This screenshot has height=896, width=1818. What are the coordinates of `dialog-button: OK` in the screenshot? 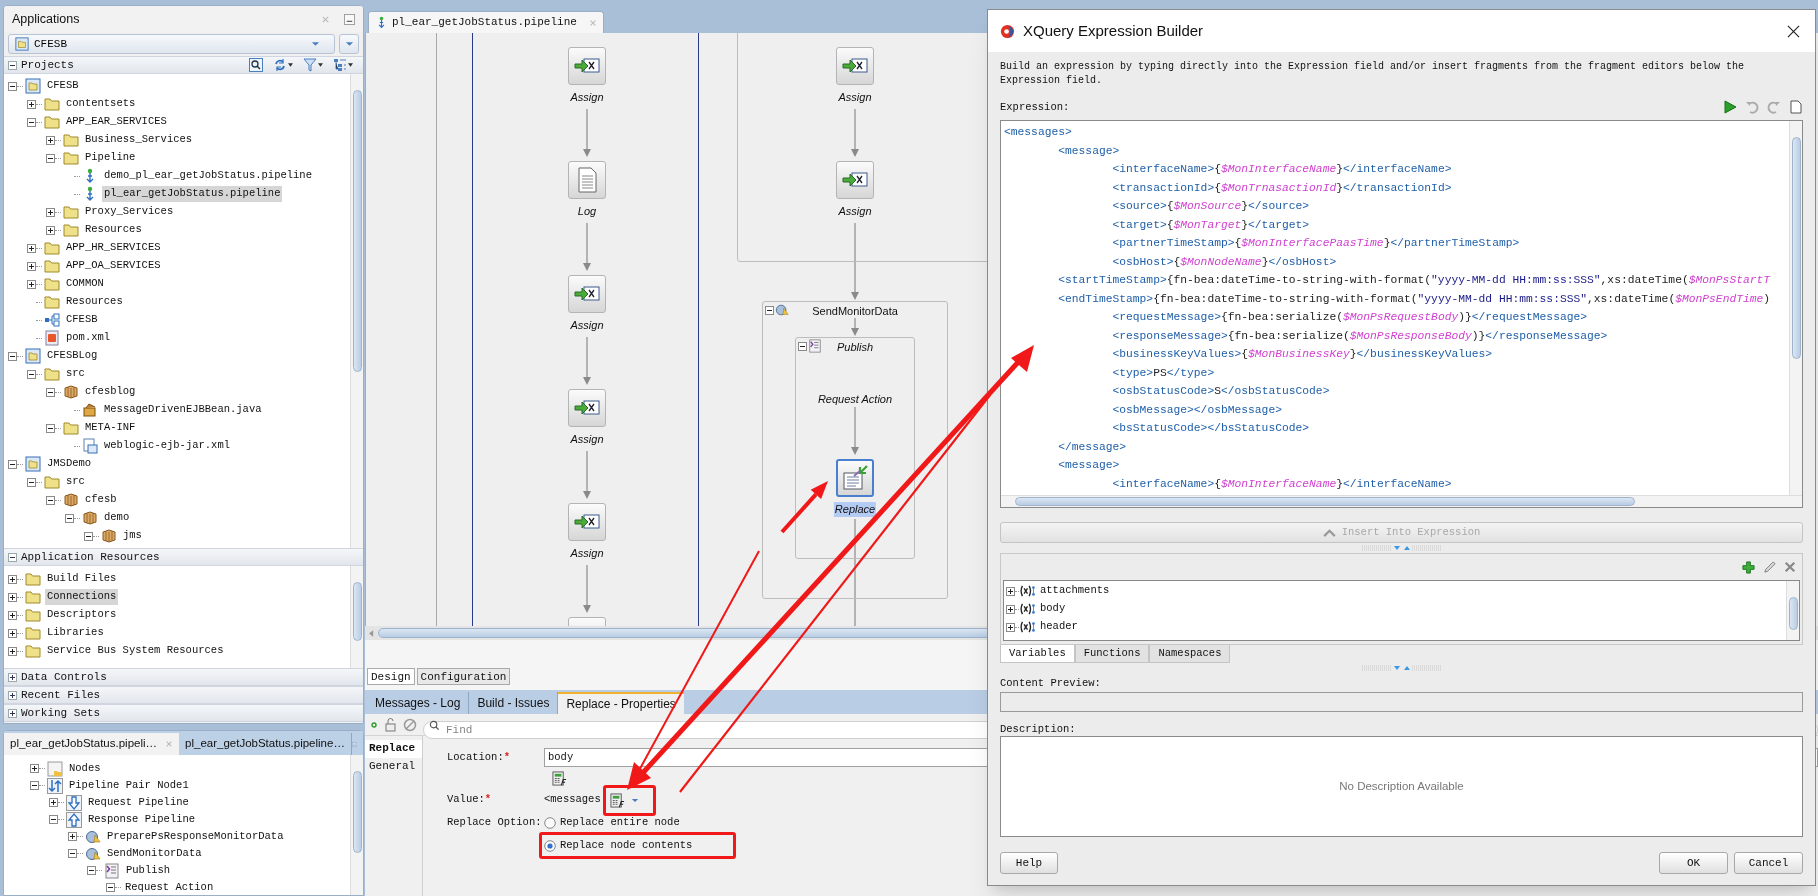 It's located at (1693, 863).